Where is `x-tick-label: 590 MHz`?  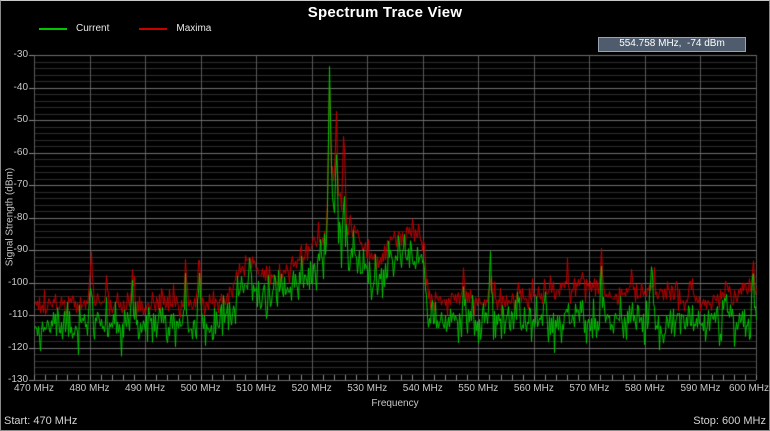 x-tick-label: 590 MHz is located at coordinates (700, 388).